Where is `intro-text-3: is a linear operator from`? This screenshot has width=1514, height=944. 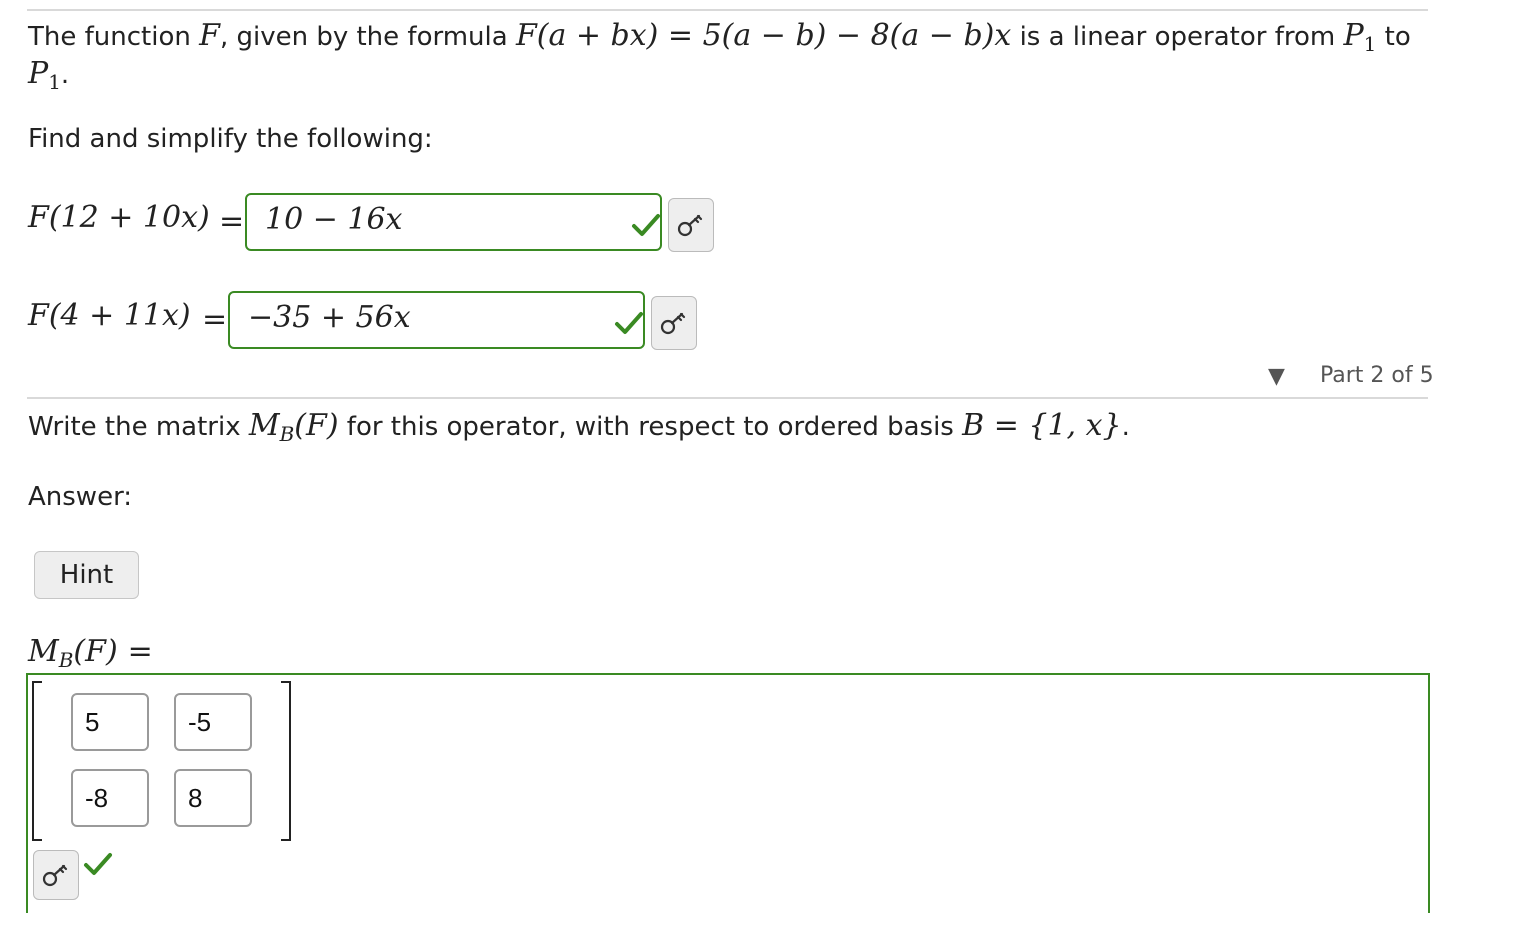
intro-text-3: is a linear operator from is located at coordinates (1177, 37).